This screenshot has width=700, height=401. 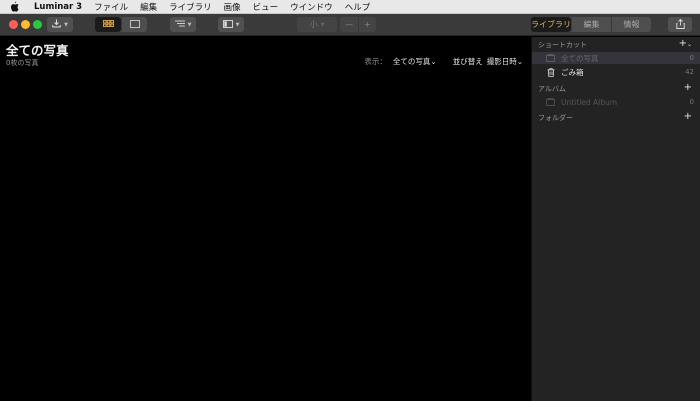 What do you see at coordinates (552, 89) in the screenshot?
I see `albums-header: アルバム` at bounding box center [552, 89].